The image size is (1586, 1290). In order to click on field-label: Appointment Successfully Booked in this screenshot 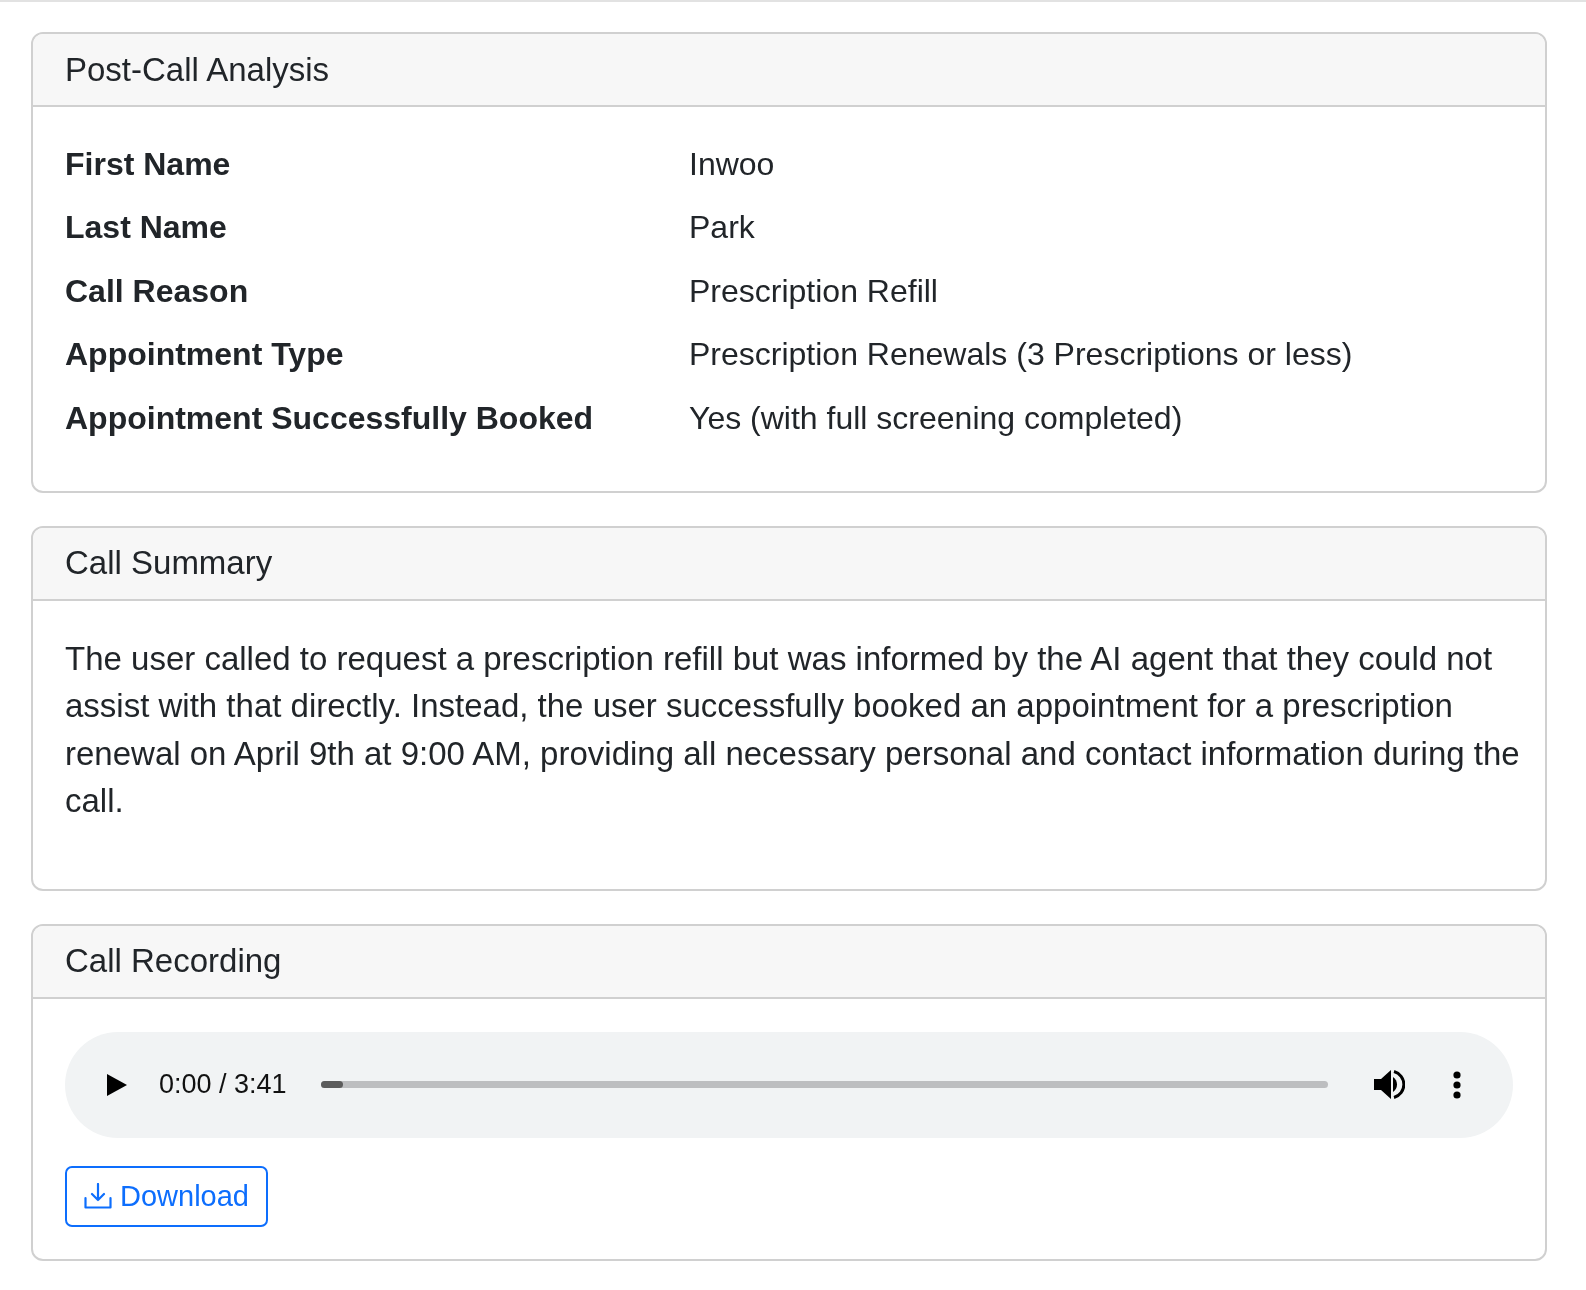, I will do `click(330, 418)`.